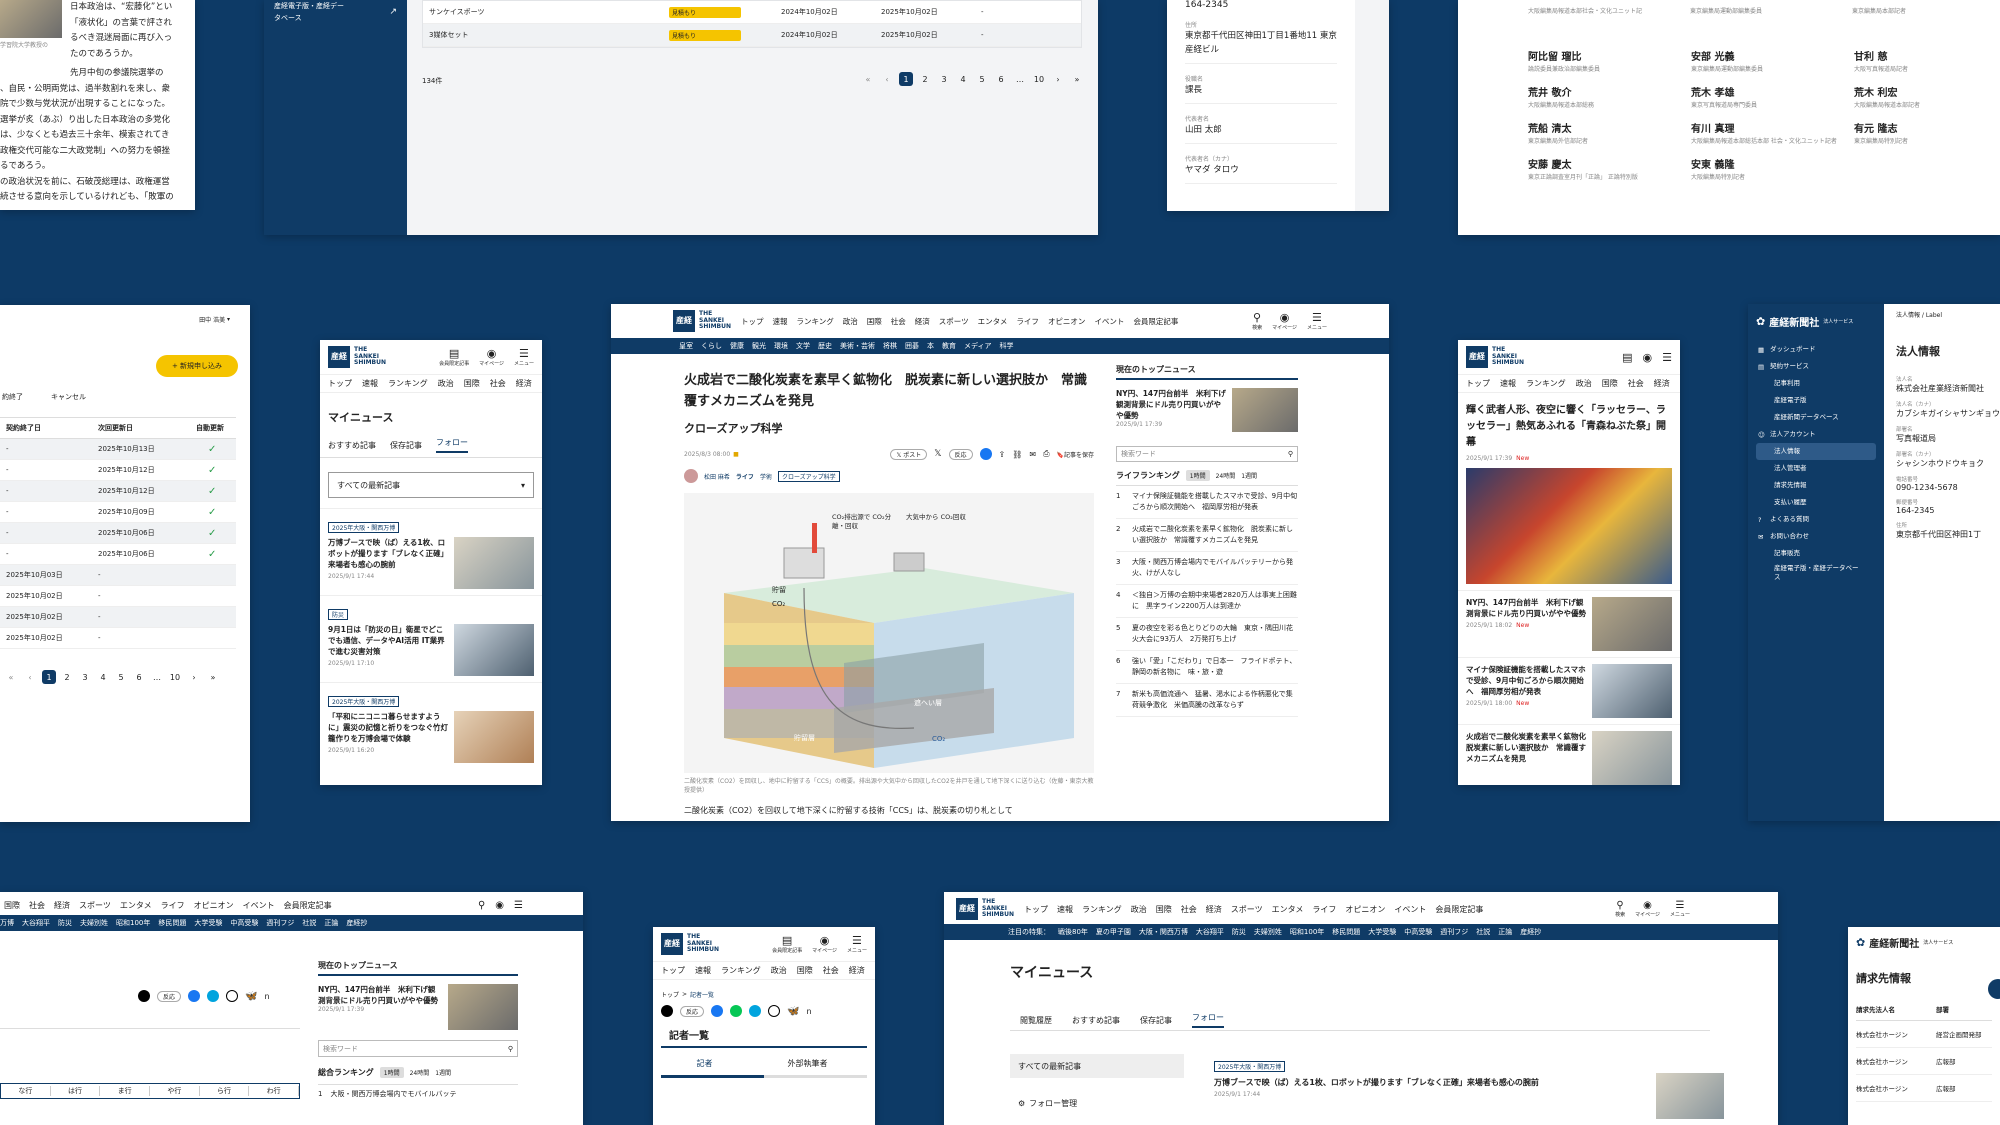  I want to click on tab-history: 閲覧履歴, so click(1036, 1020).